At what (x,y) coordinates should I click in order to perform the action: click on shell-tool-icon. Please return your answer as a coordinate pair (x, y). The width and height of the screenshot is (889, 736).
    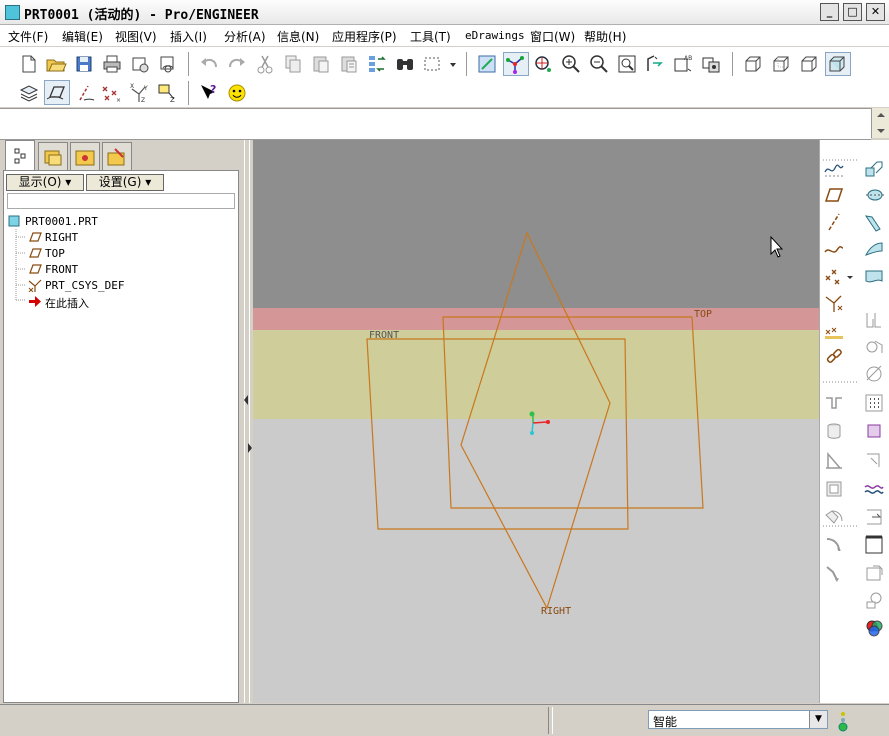
    Looking at the image, I should click on (834, 431).